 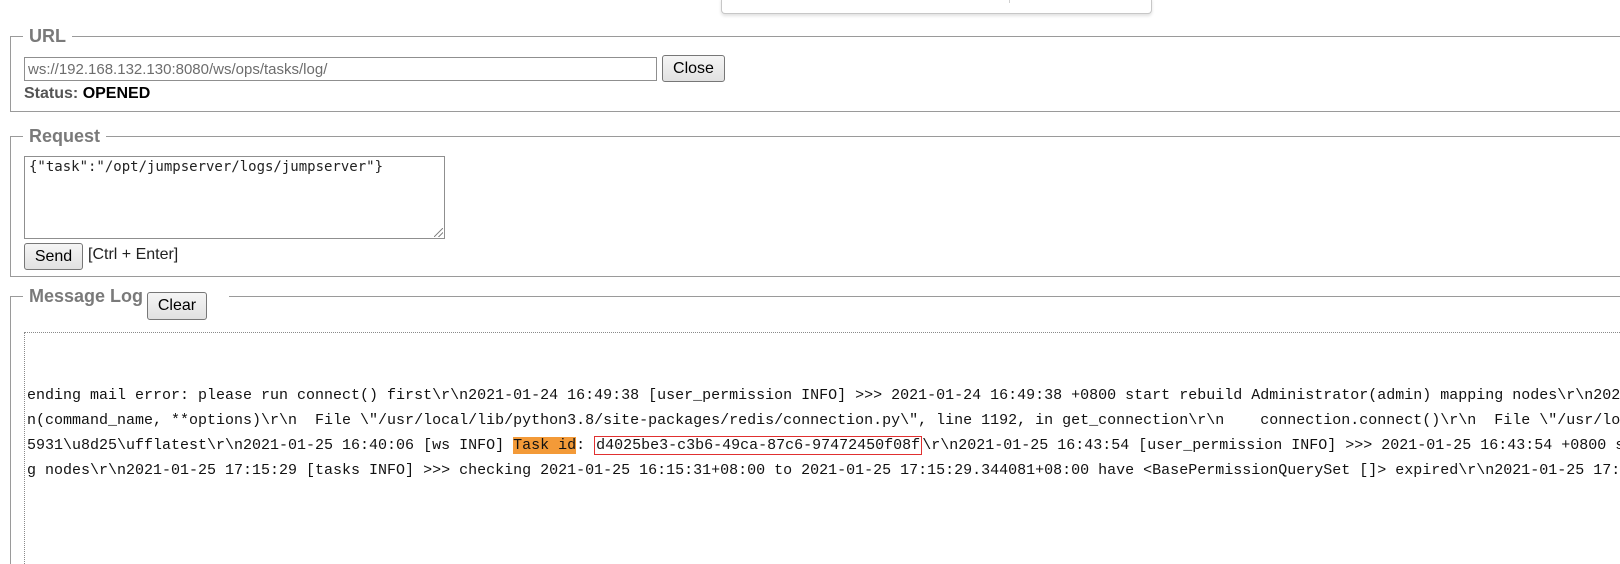 I want to click on status-label: Status:, so click(x=51, y=93).